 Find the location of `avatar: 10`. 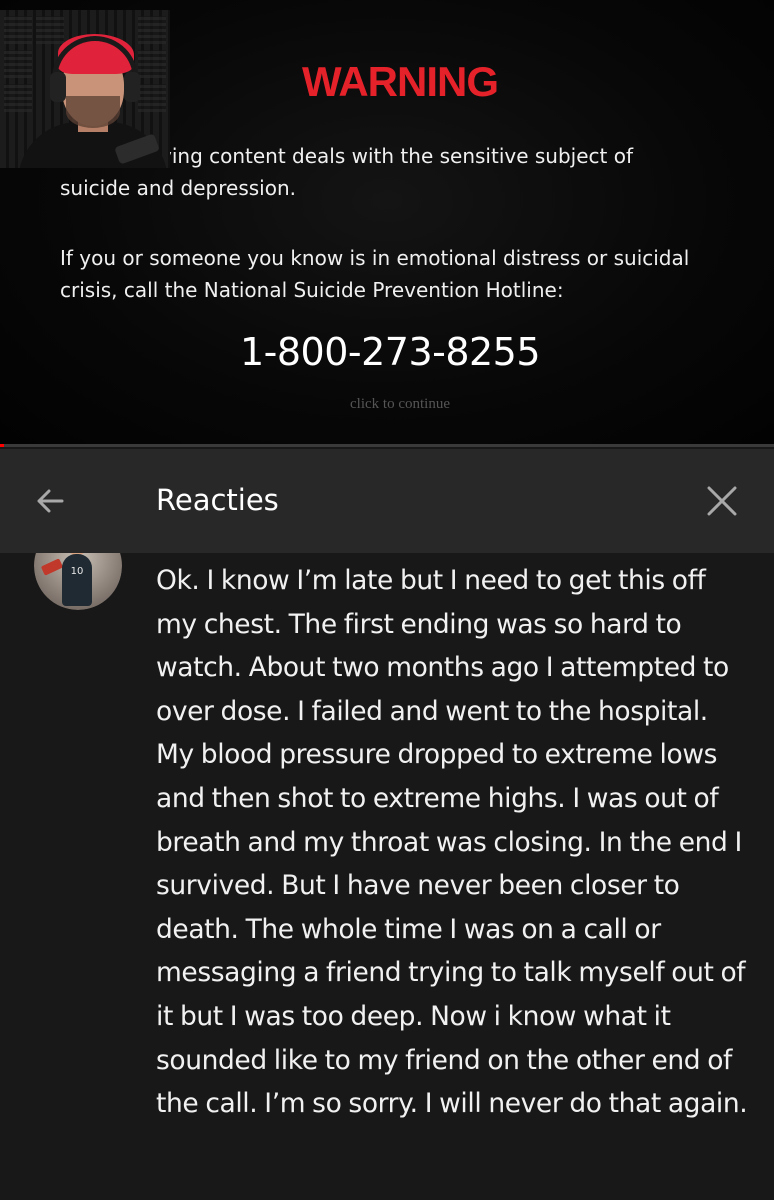

avatar: 10 is located at coordinates (78, 581).